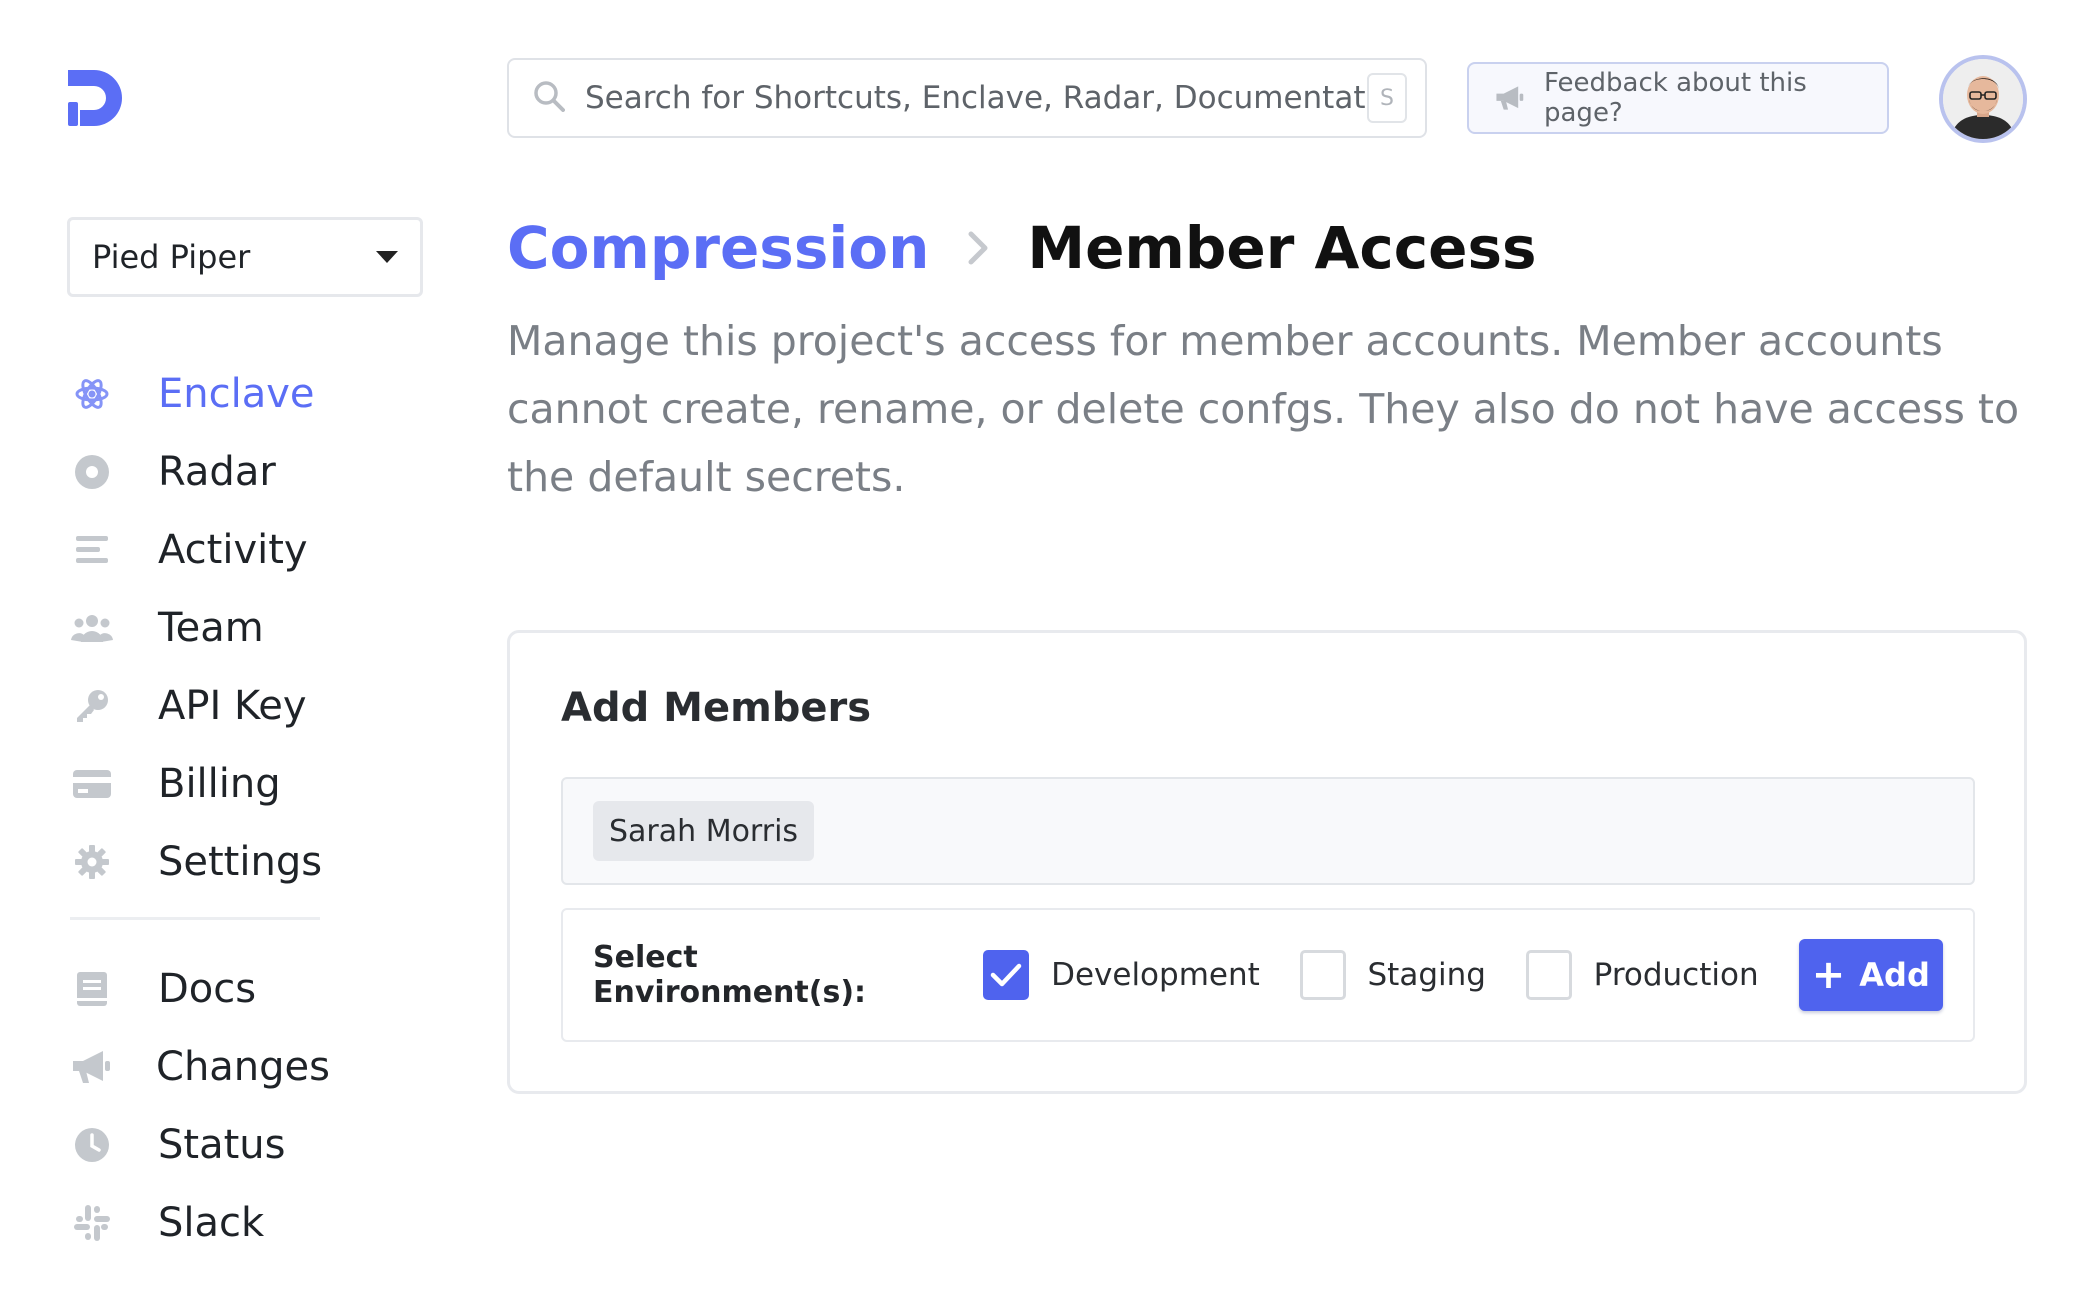 This screenshot has width=2094, height=1316. What do you see at coordinates (171, 257) in the screenshot?
I see `org-selector-value: Pied Piper` at bounding box center [171, 257].